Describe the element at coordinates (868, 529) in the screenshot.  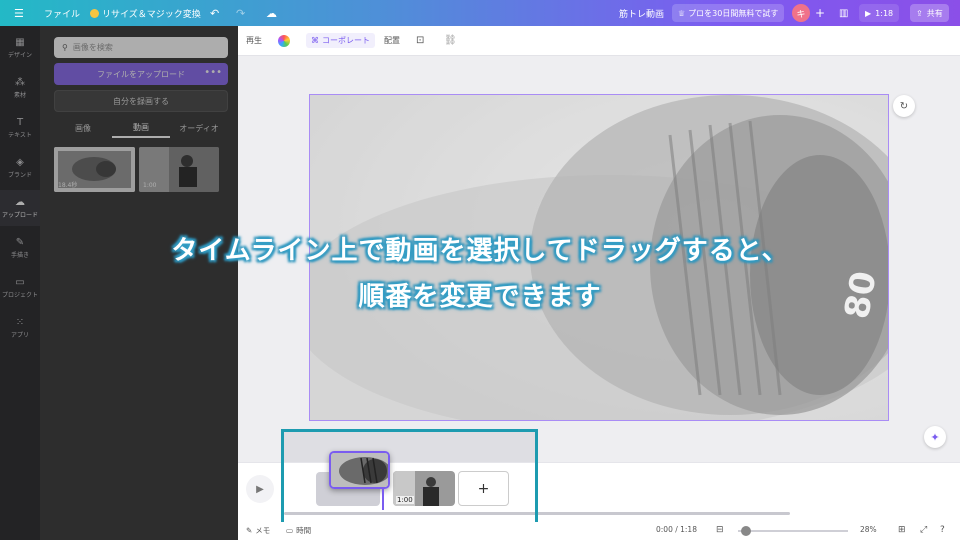
I see `zoom-level: 28%` at that location.